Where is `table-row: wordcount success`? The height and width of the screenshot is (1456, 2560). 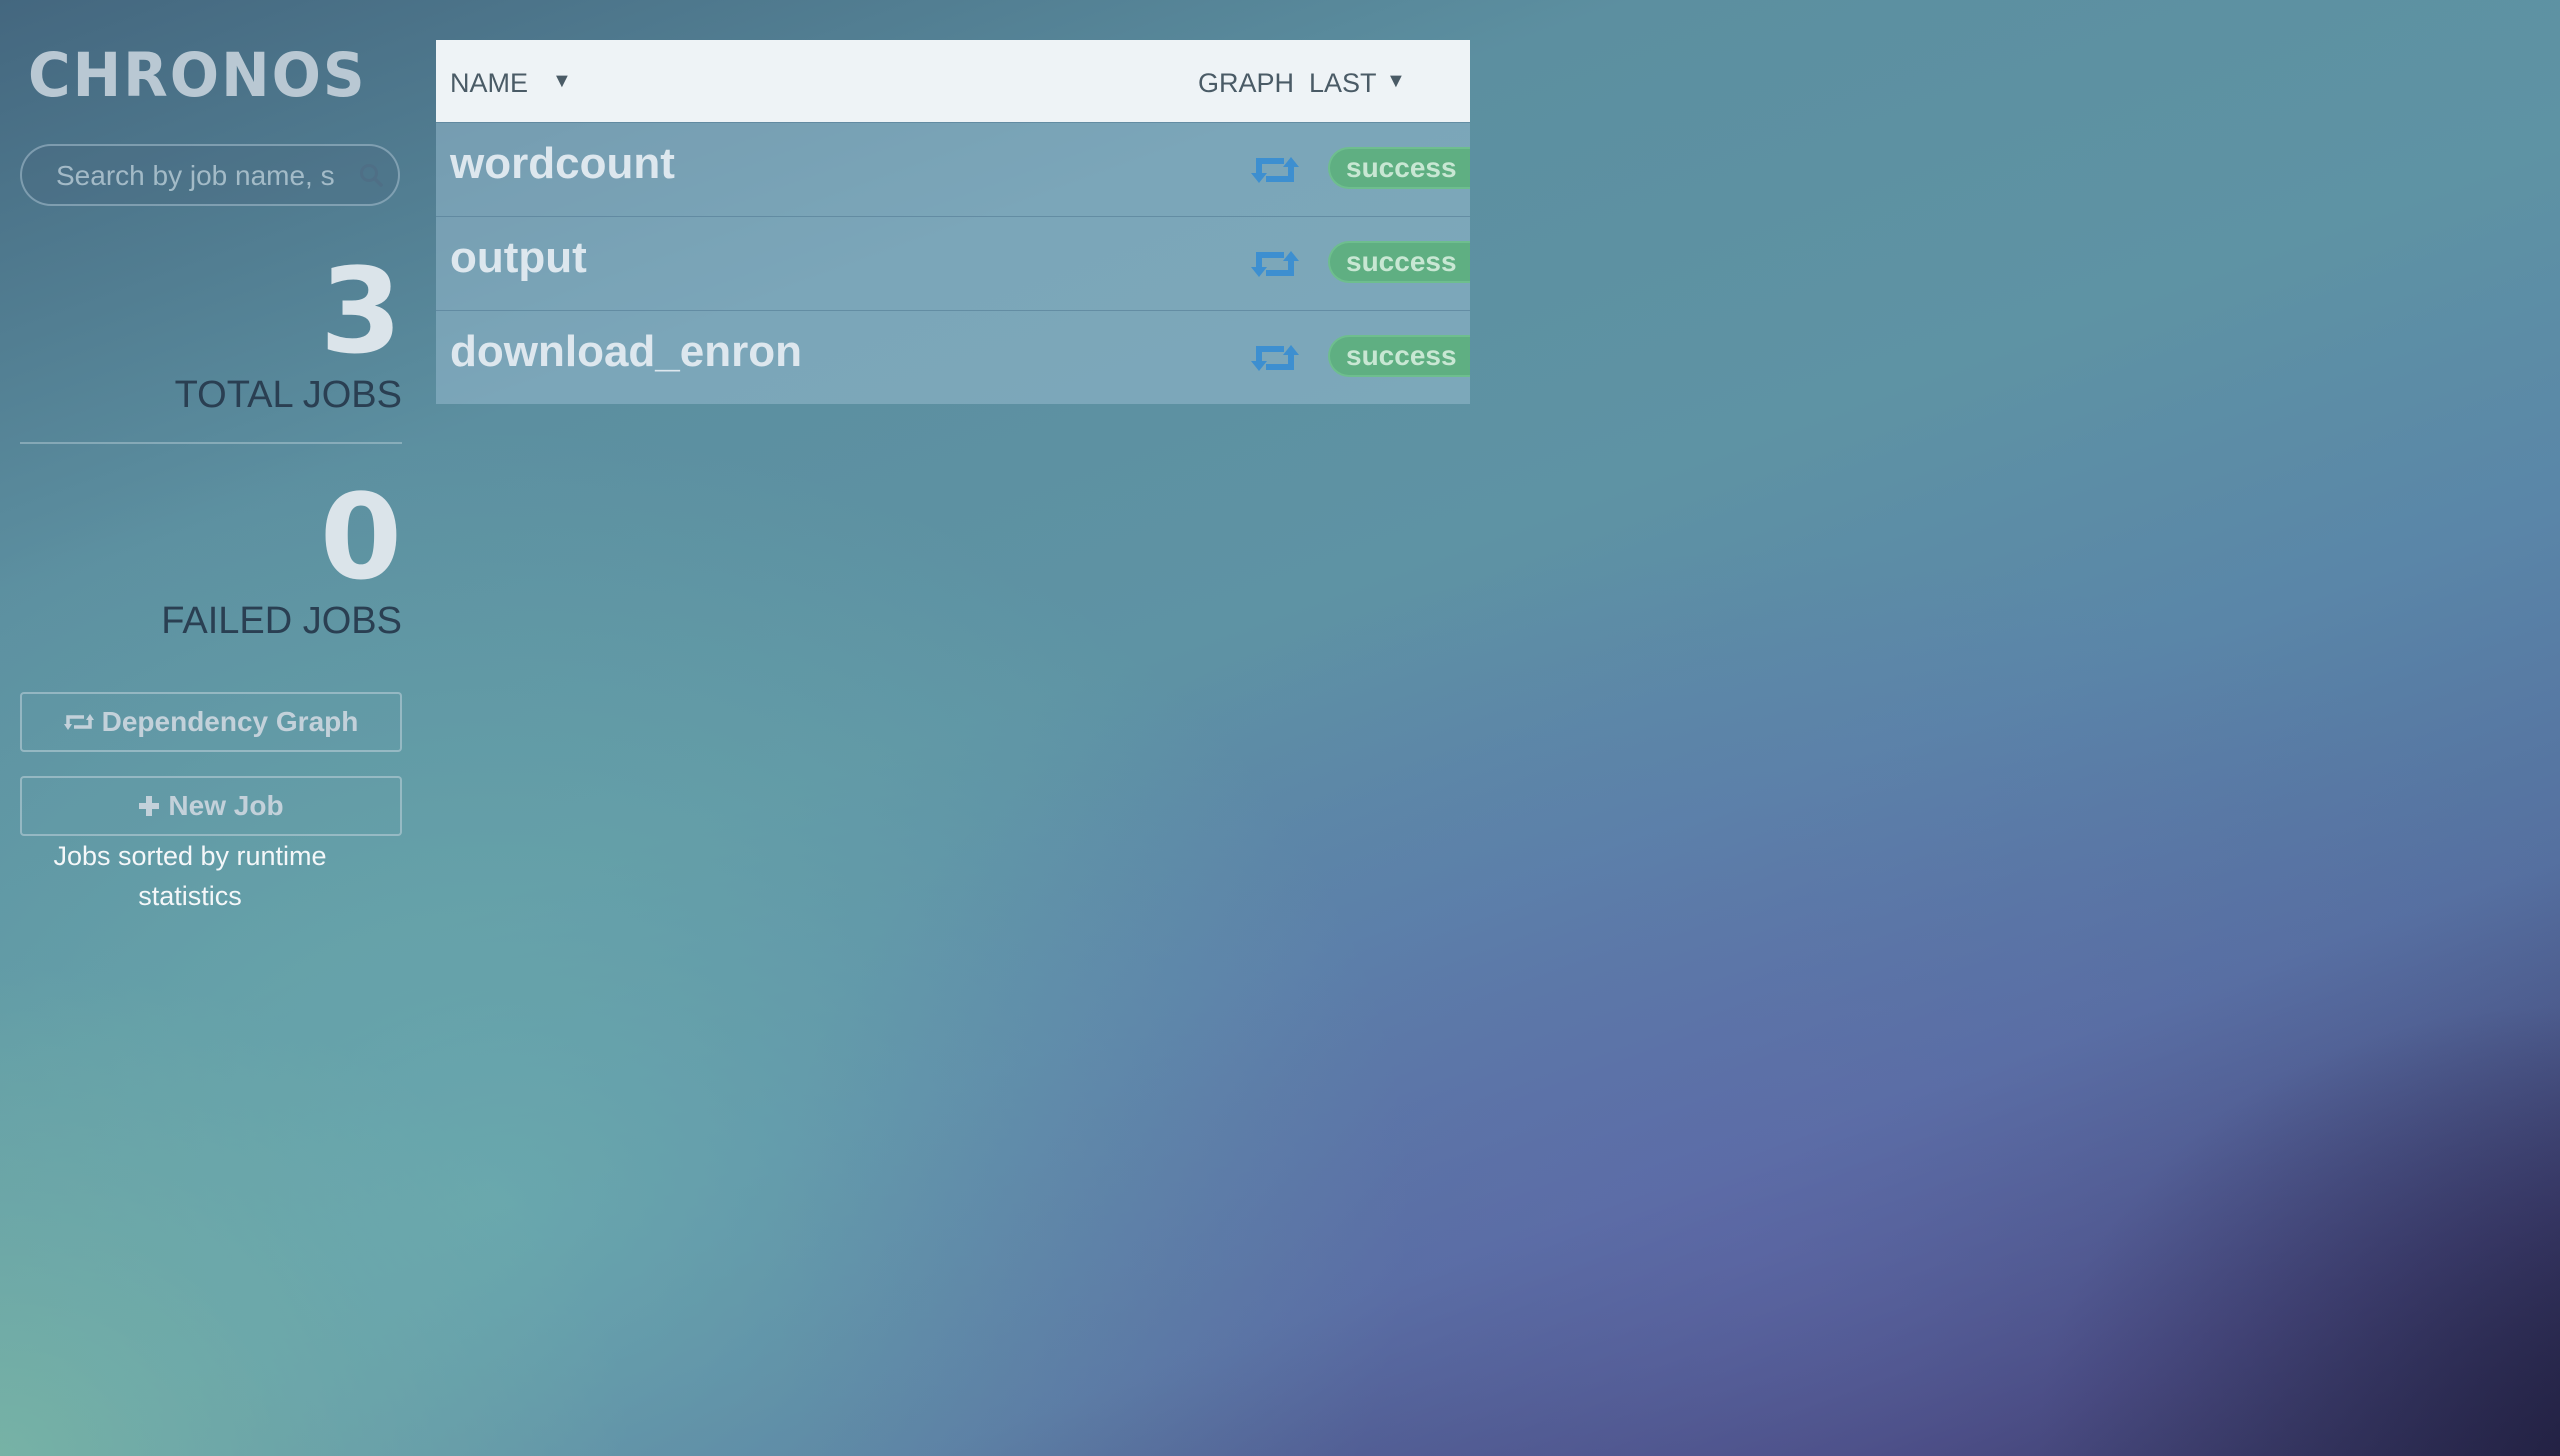
table-row: wordcount success is located at coordinates (953, 169).